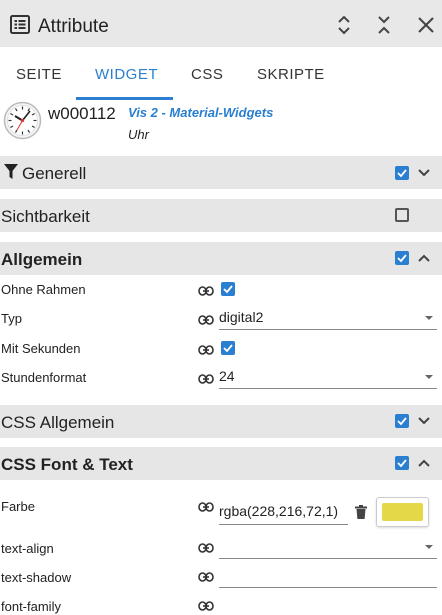  I want to click on panel-titlebar: Attribute, so click(221, 23).